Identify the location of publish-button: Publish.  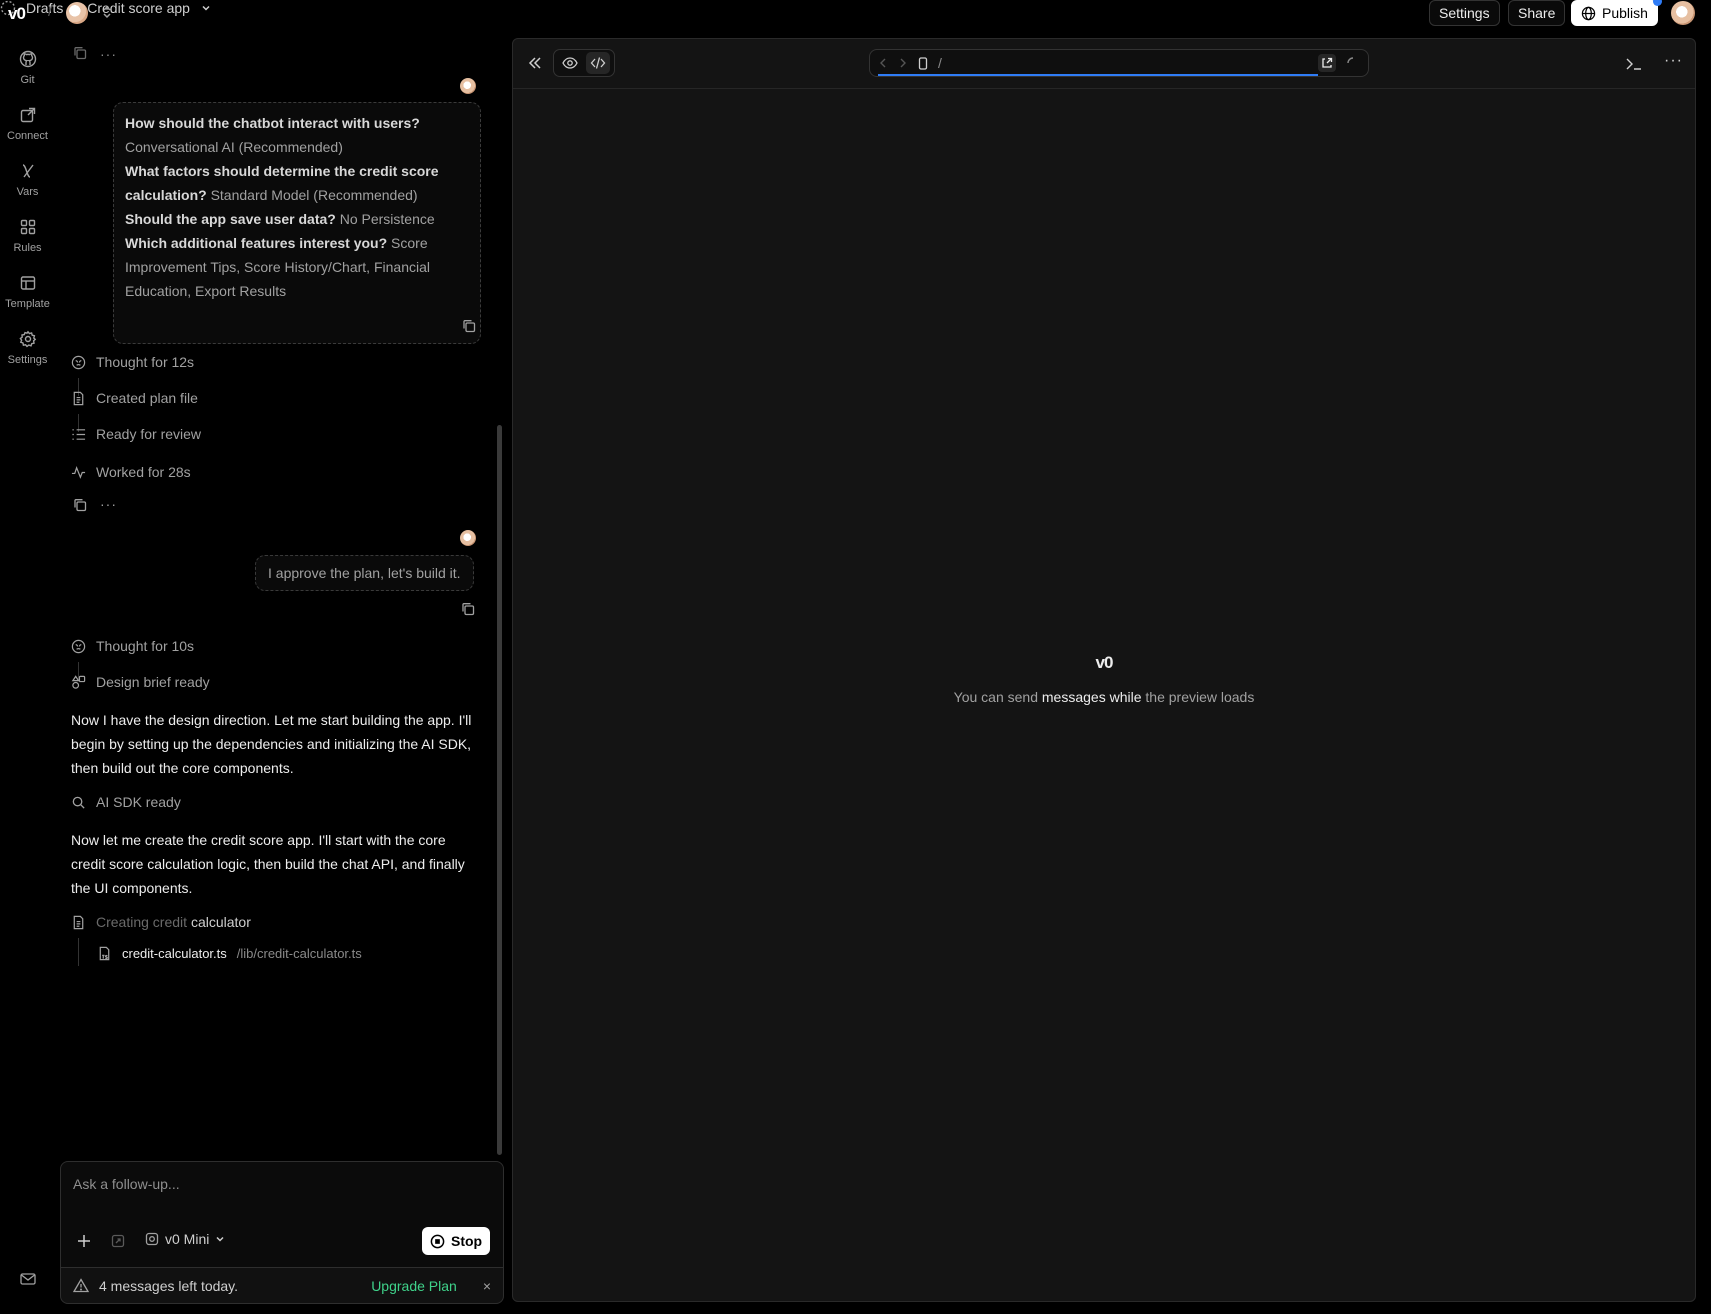
(1616, 13).